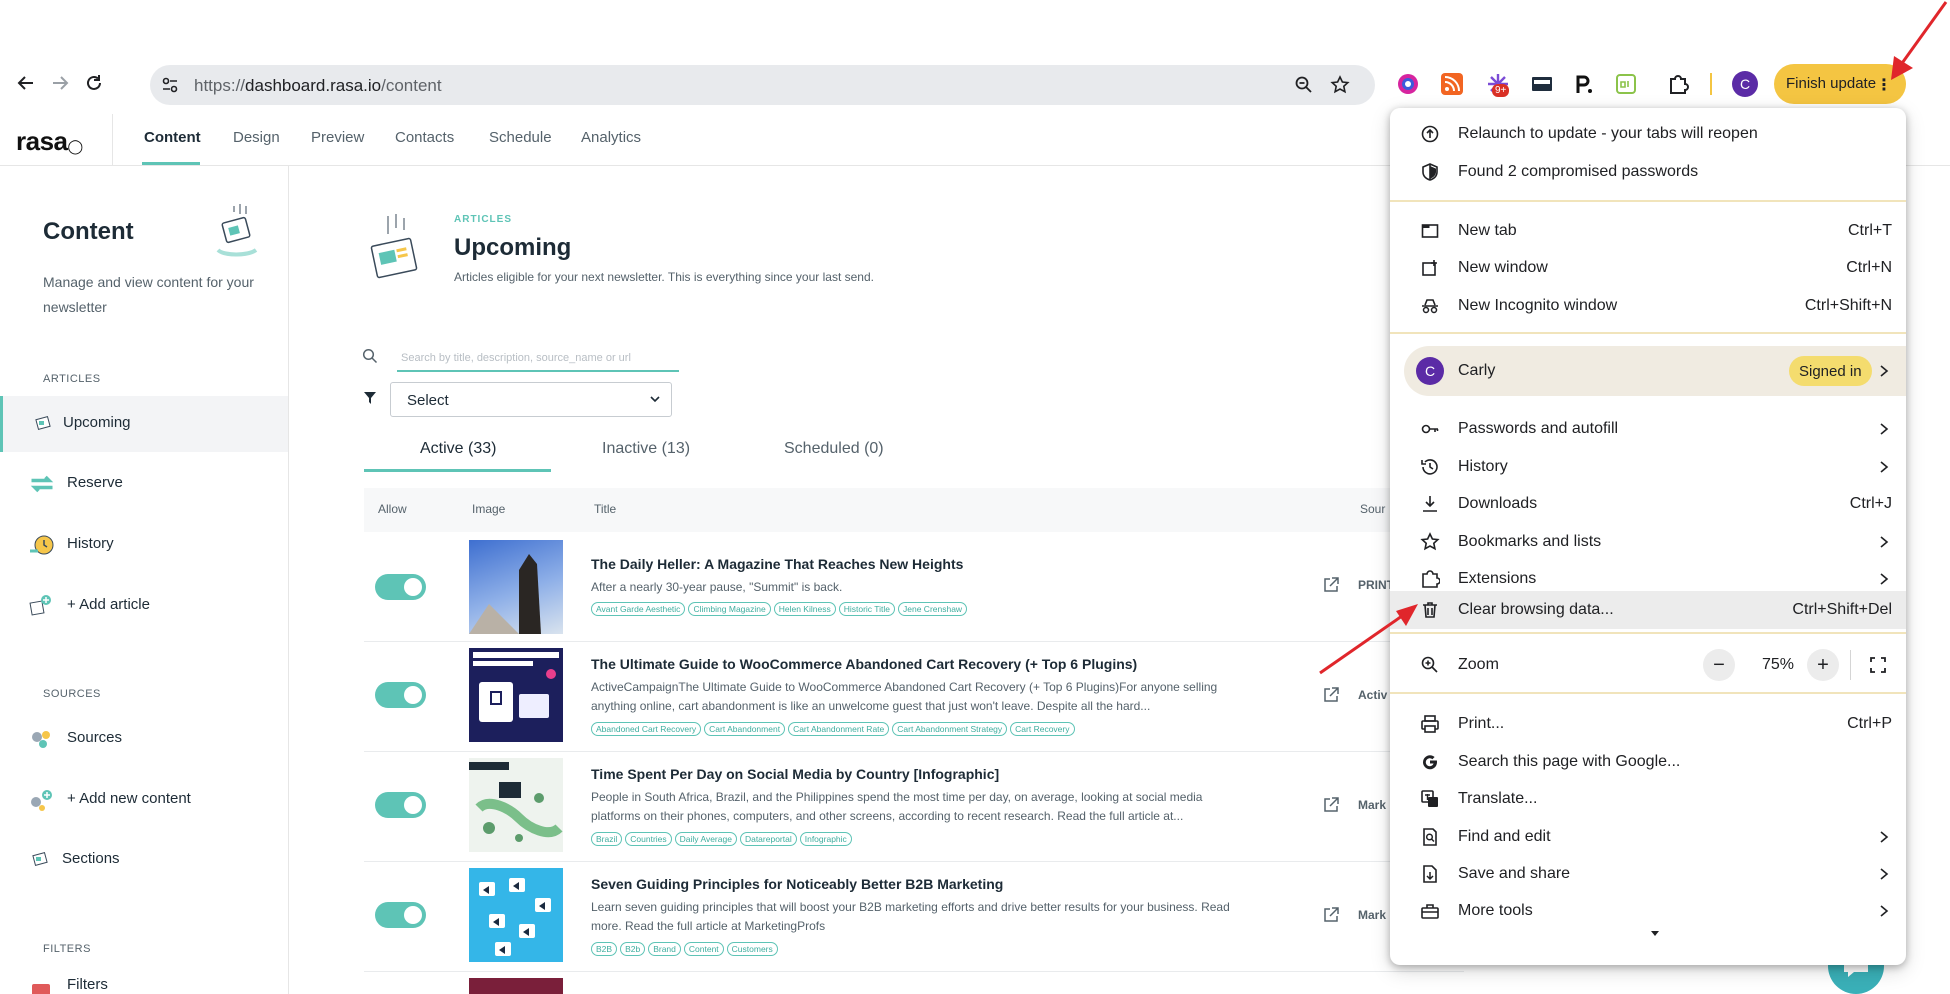  Describe the element at coordinates (729, 609) in the screenshot. I see `tag: Climbing Magazine` at that location.